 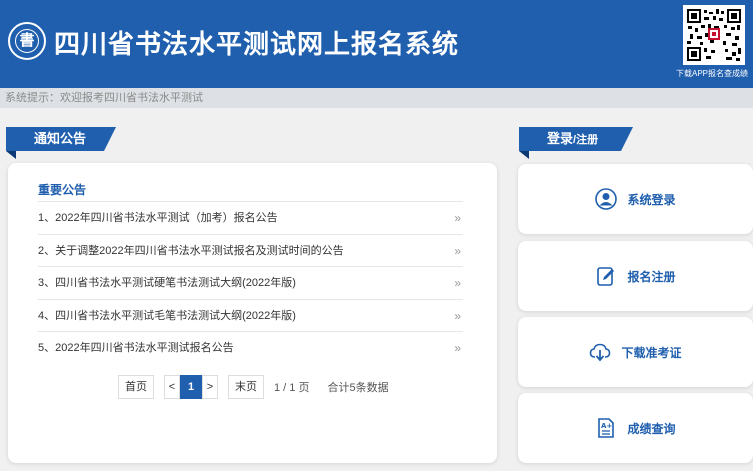 I want to click on total-count: 合计5条数据, so click(x=358, y=388).